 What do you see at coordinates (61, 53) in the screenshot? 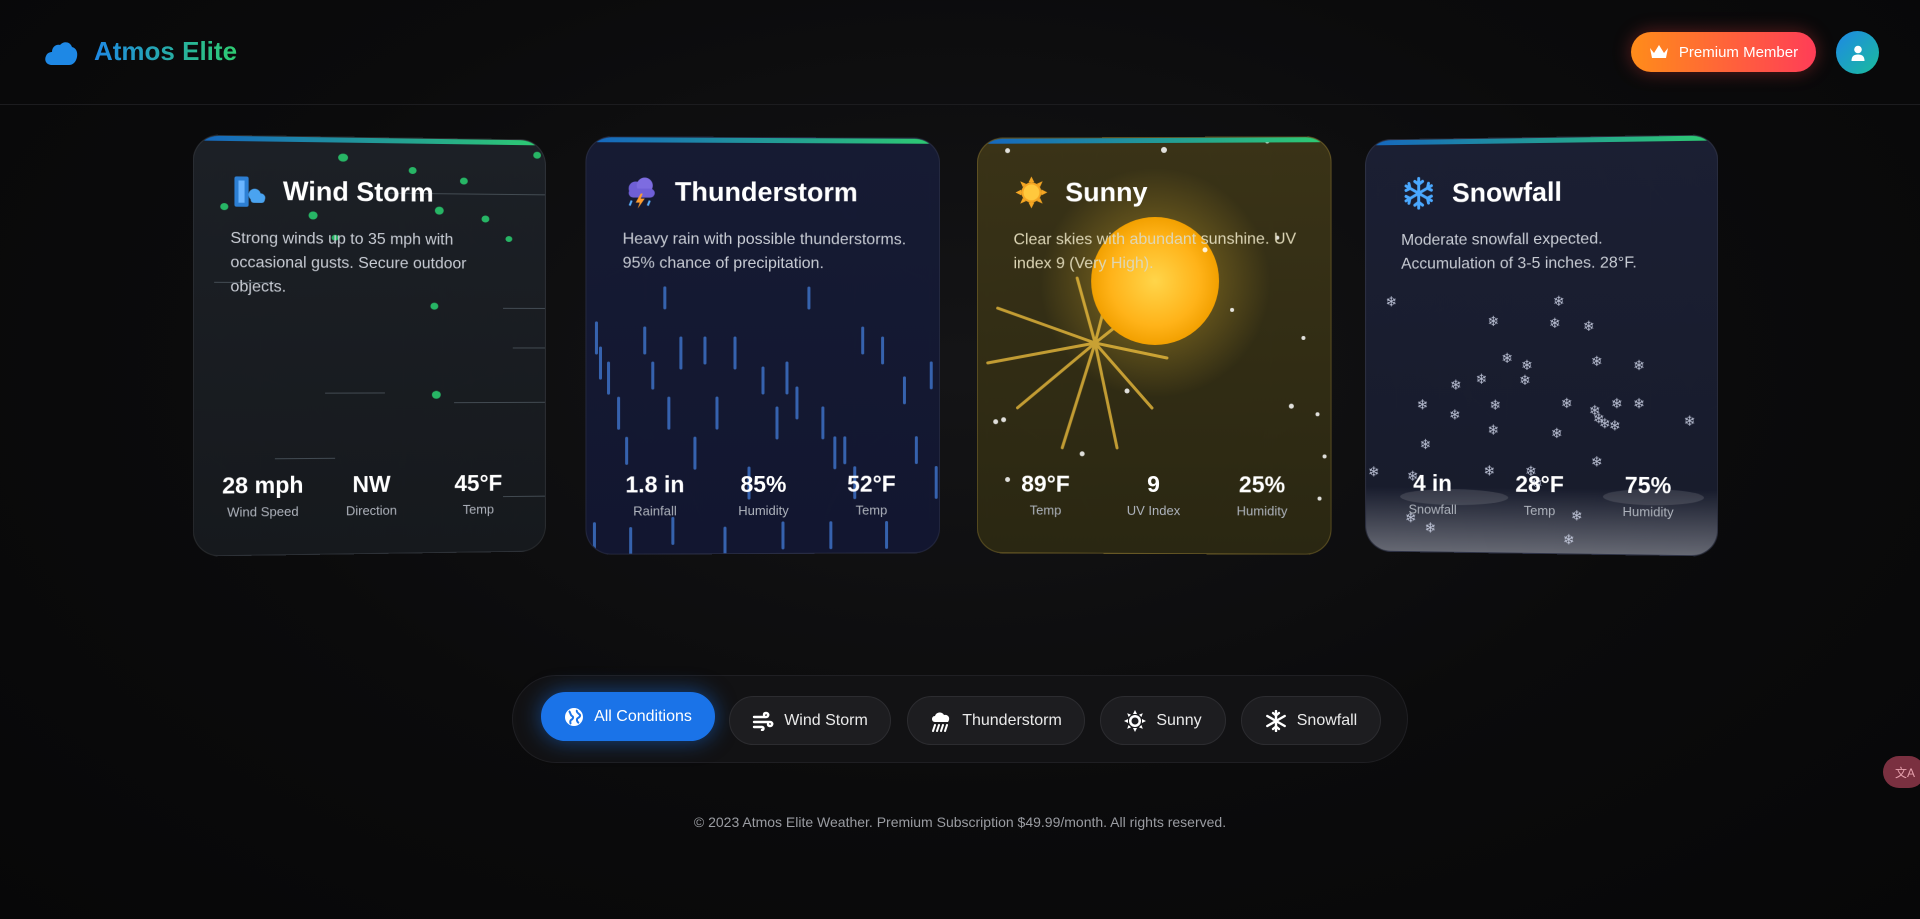
I see `cloud-icon` at bounding box center [61, 53].